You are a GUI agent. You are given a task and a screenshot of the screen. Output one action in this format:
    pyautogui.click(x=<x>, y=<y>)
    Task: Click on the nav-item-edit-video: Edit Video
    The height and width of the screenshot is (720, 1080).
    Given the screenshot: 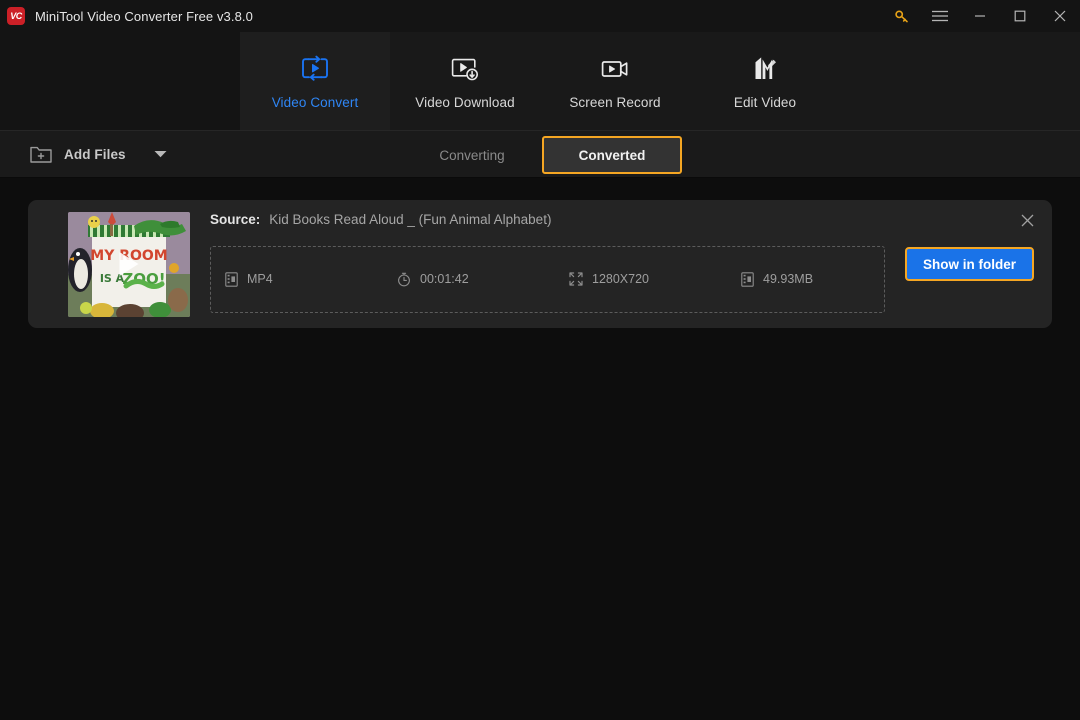 What is the action you would take?
    pyautogui.click(x=765, y=81)
    